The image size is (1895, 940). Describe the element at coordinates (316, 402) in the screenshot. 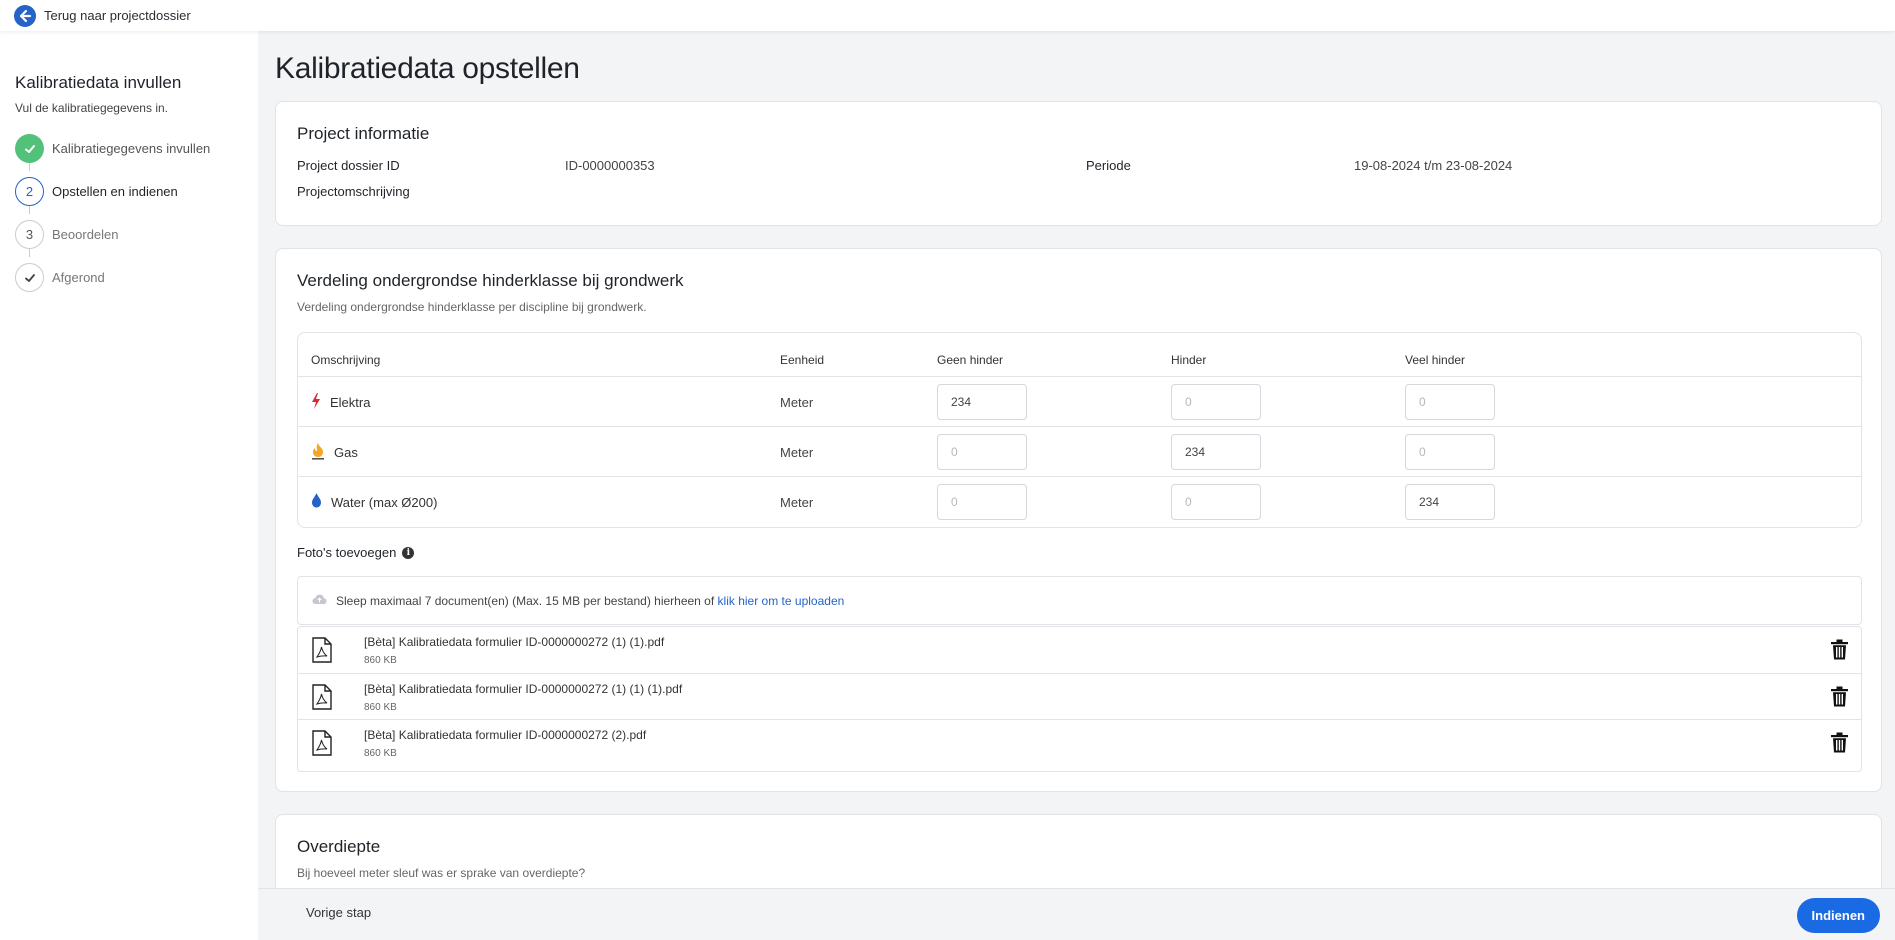

I see `lightning-icon` at that location.